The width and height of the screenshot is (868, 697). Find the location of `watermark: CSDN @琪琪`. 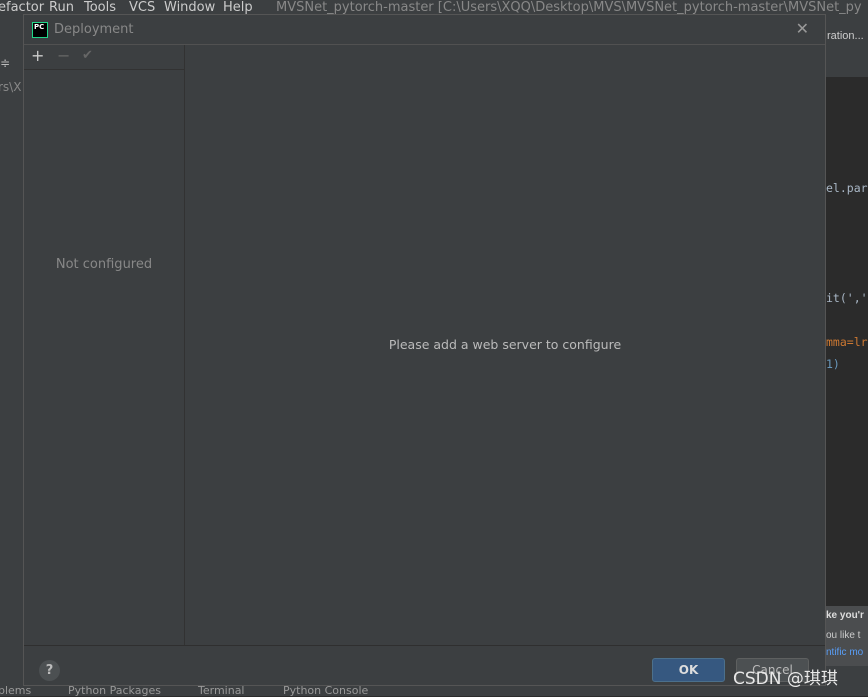

watermark: CSDN @琪琪 is located at coordinates (785, 679).